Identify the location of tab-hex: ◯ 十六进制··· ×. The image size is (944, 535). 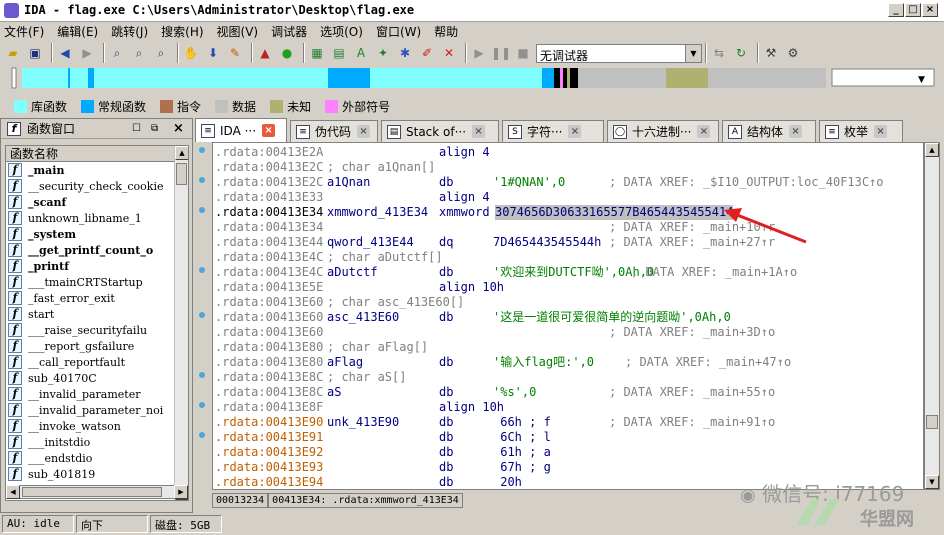
(663, 131).